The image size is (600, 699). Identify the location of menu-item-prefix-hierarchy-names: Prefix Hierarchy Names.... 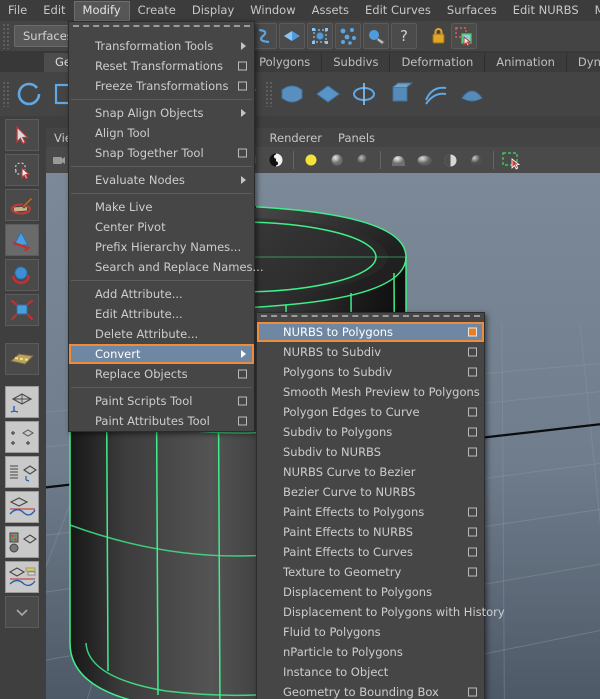
(161, 247).